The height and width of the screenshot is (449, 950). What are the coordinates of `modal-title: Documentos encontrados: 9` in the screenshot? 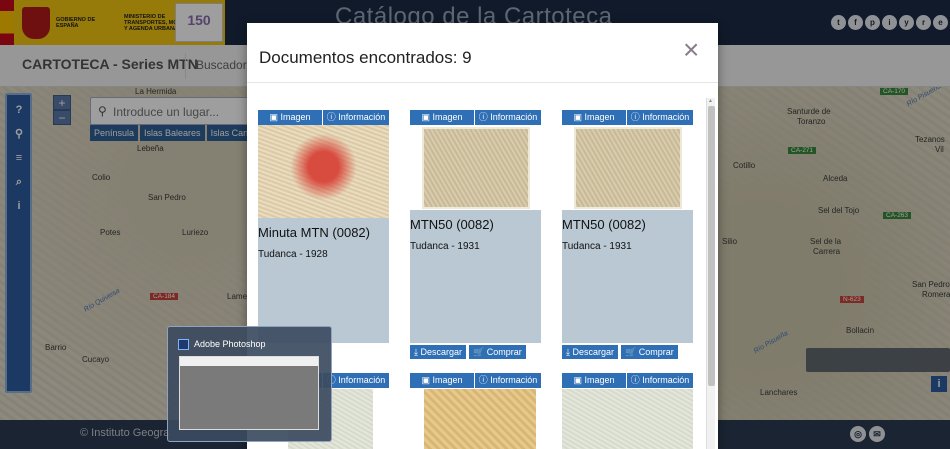 It's located at (365, 57).